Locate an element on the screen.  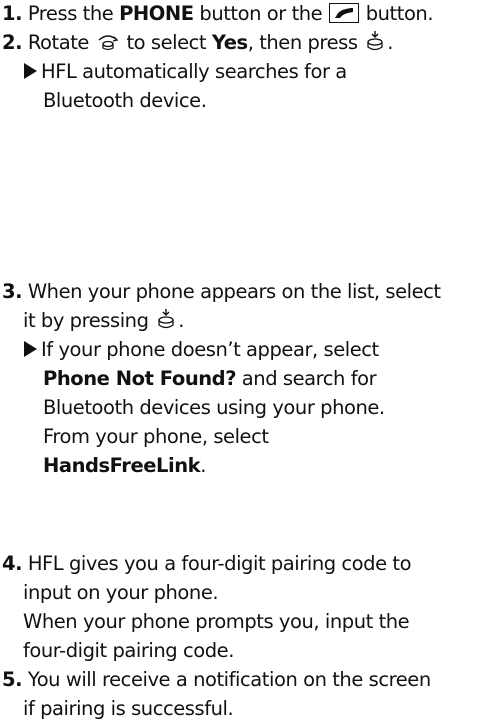
step-text: Rotate is located at coordinates (61, 42).